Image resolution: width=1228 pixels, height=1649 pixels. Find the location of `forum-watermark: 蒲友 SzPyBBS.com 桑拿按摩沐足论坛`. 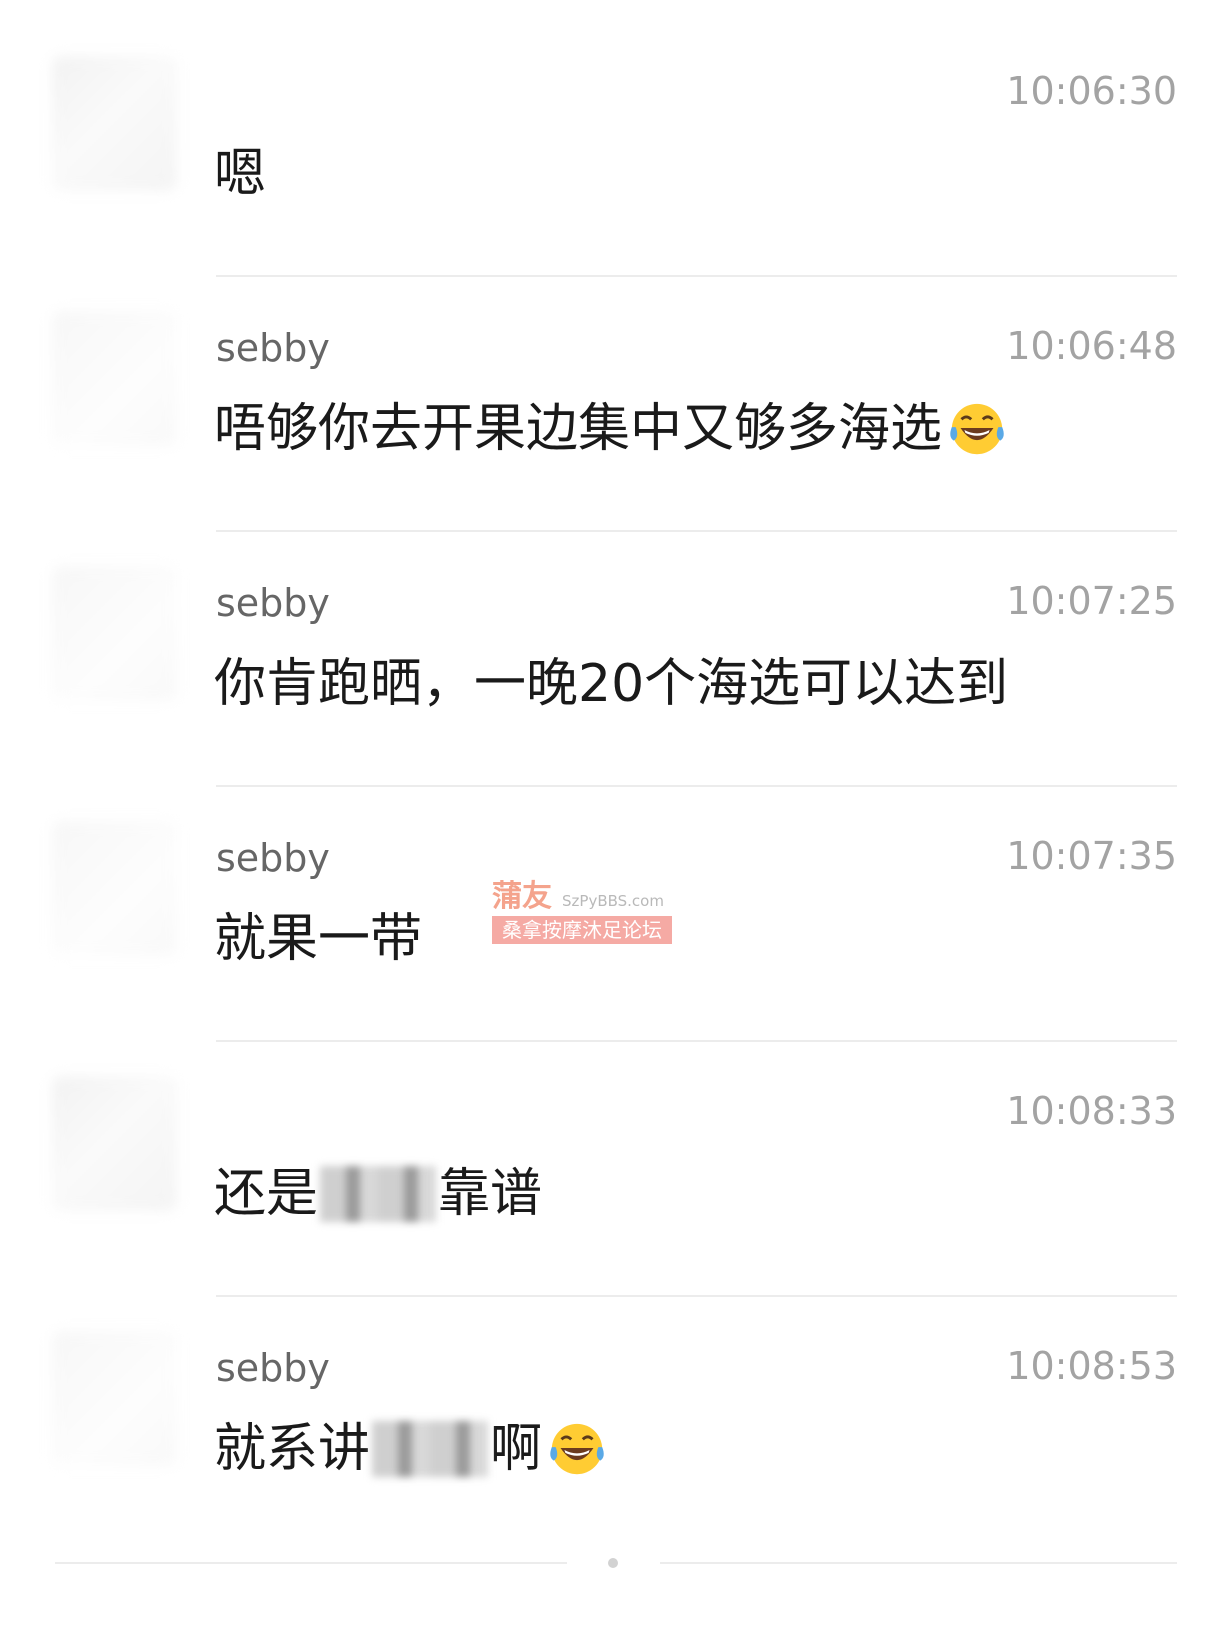

forum-watermark: 蒲友 SzPyBBS.com 桑拿按摩沐足论坛 is located at coordinates (583, 913).